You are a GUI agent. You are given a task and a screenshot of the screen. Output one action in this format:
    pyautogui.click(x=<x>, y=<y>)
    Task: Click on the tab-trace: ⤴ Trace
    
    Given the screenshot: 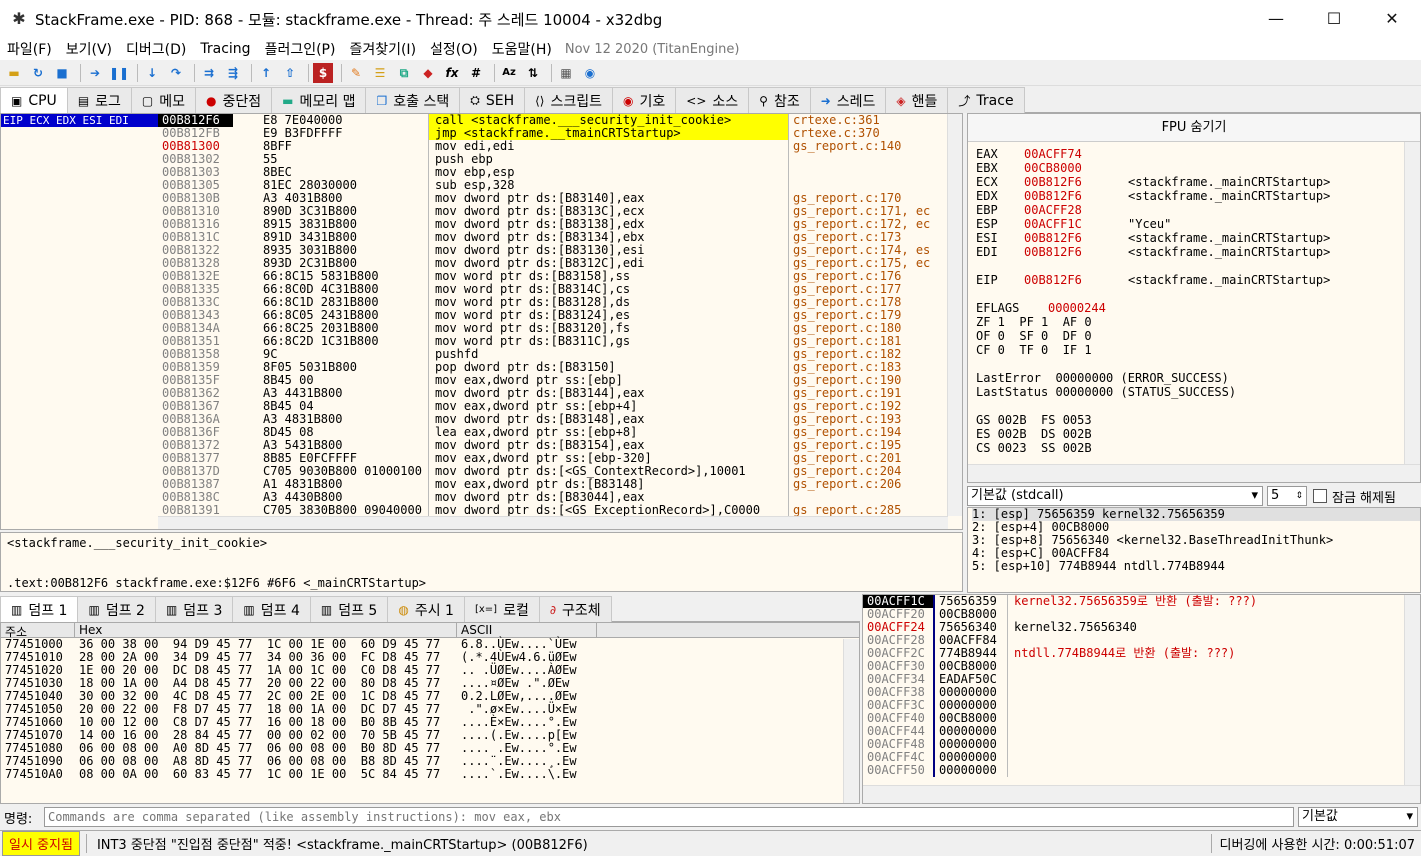 What is the action you would take?
    pyautogui.click(x=986, y=100)
    